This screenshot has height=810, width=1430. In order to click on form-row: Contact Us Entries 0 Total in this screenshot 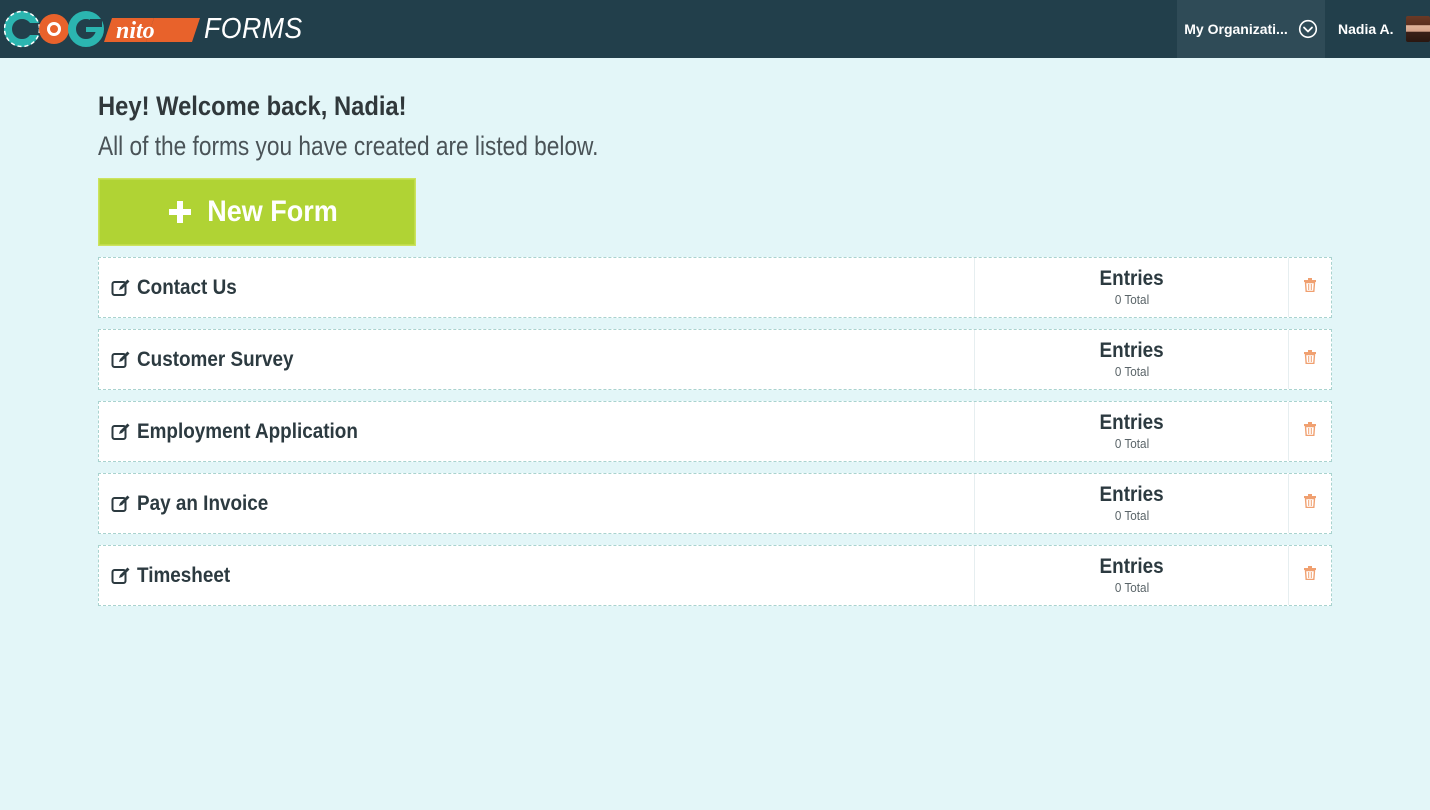, I will do `click(715, 287)`.